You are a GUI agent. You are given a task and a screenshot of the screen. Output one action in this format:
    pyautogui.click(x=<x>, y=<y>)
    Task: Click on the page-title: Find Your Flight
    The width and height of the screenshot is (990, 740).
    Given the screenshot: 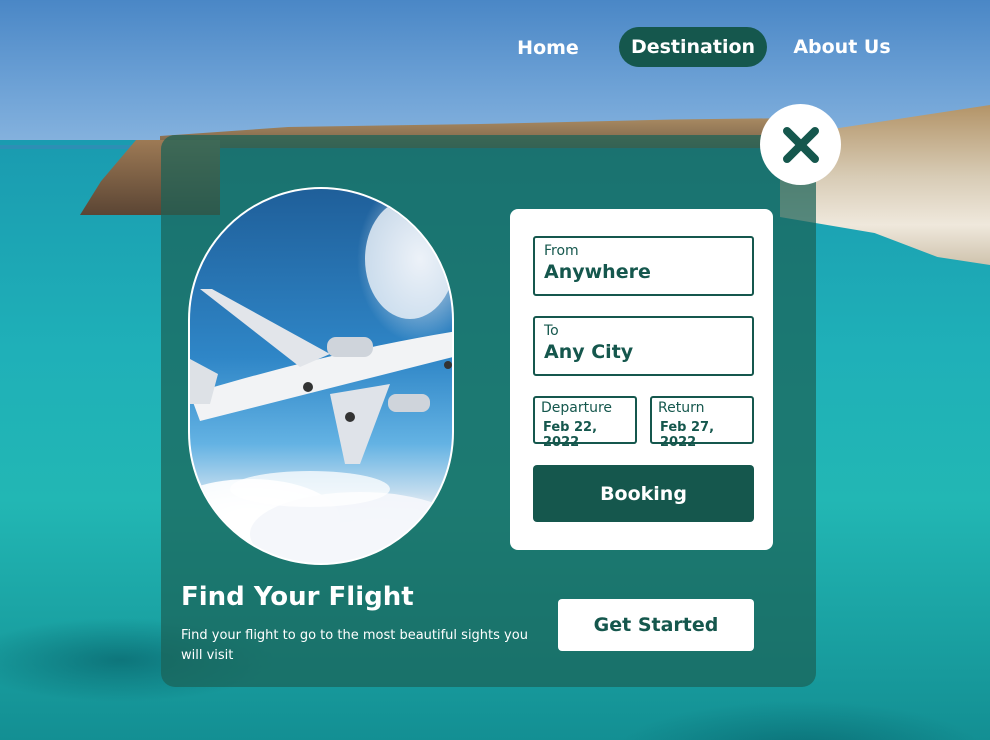 What is the action you would take?
    pyautogui.click(x=297, y=597)
    